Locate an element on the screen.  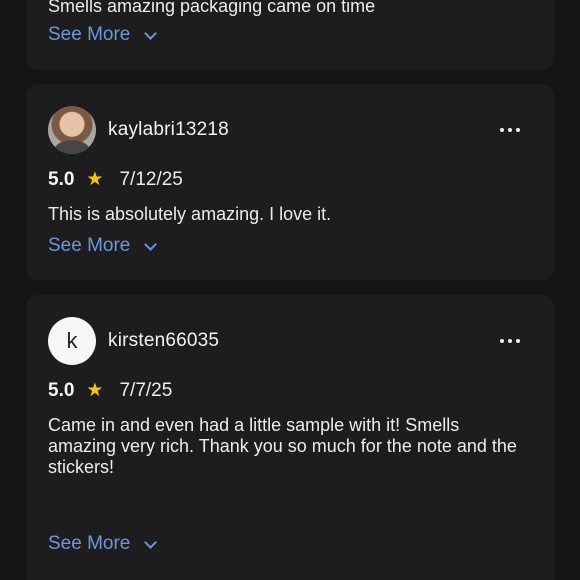
avatar is located at coordinates (72, 130).